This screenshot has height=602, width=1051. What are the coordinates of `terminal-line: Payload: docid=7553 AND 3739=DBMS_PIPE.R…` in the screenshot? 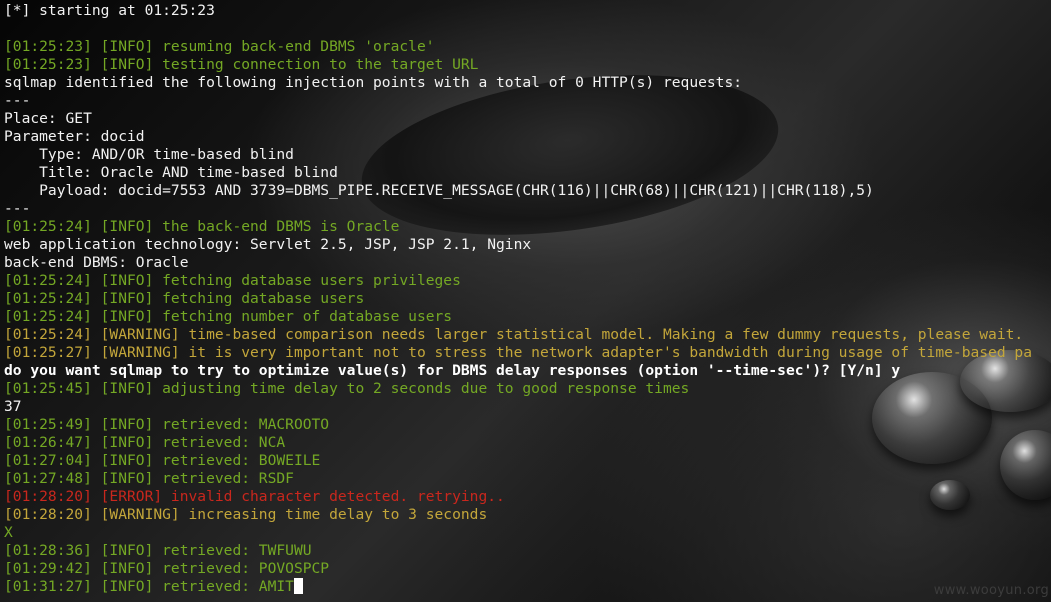 It's located at (527, 191).